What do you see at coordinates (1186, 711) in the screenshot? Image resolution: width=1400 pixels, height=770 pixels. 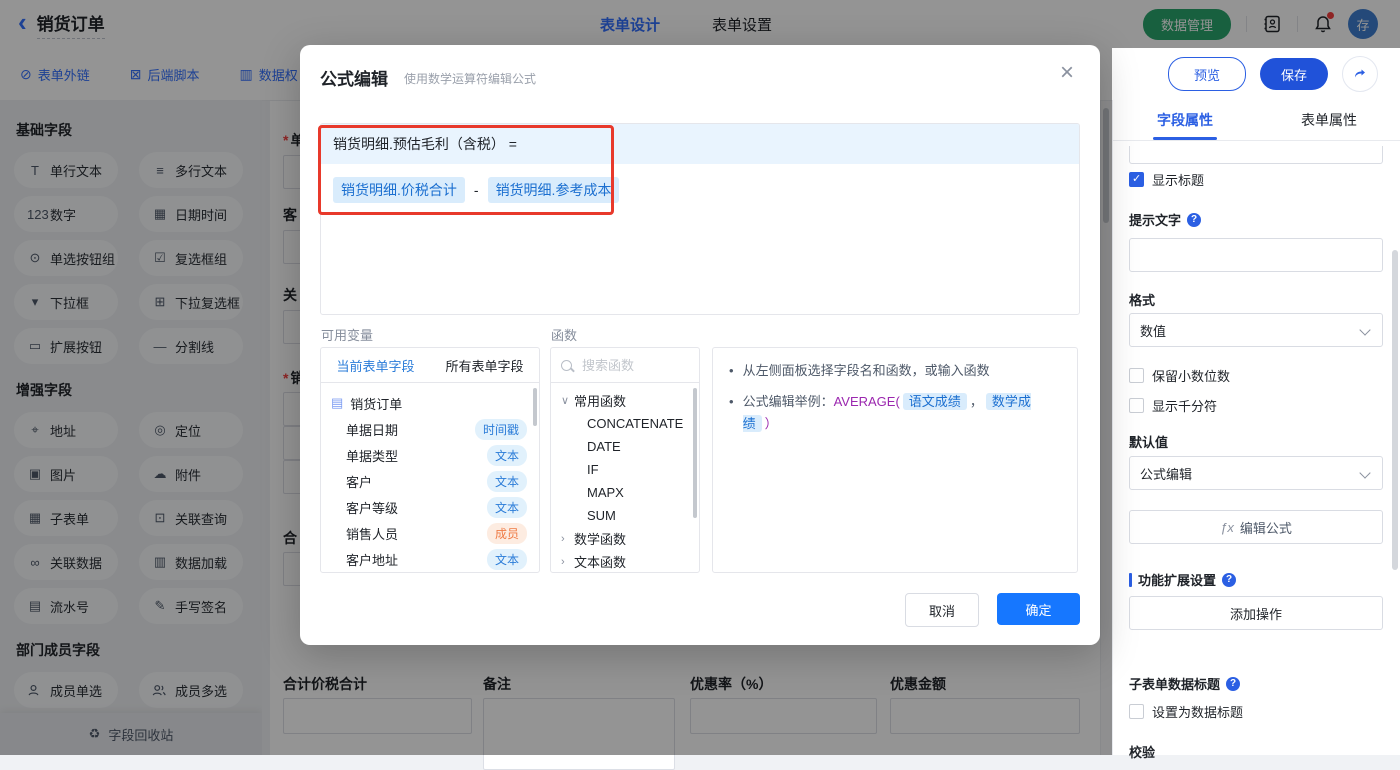 I see `set-data-title-checkbox-row: 设置为数据标题` at bounding box center [1186, 711].